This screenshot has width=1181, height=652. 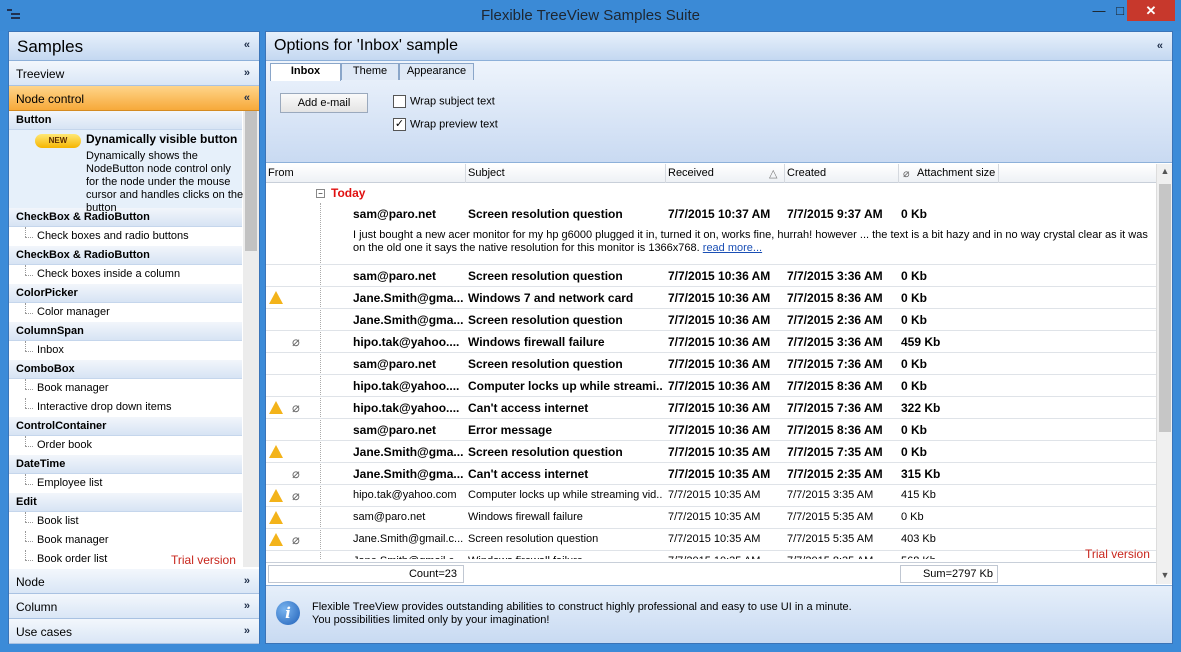 I want to click on featured-title: Dynamically visible button, so click(x=162, y=139).